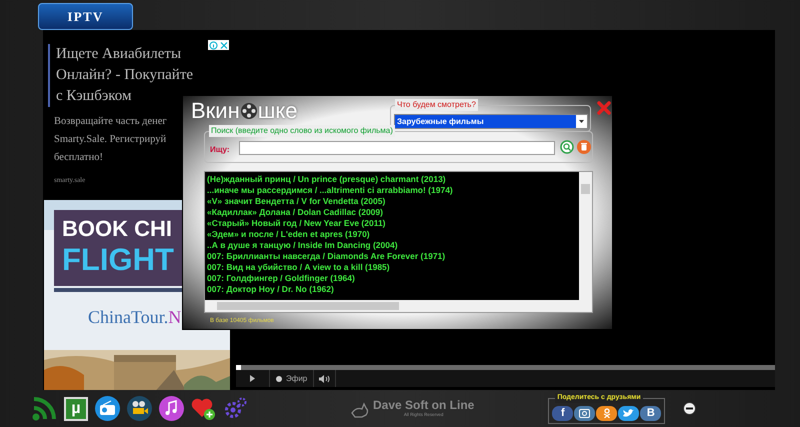 This screenshot has width=800, height=427. What do you see at coordinates (423, 405) in the screenshot?
I see `brand-name: Dave Soft on Line` at bounding box center [423, 405].